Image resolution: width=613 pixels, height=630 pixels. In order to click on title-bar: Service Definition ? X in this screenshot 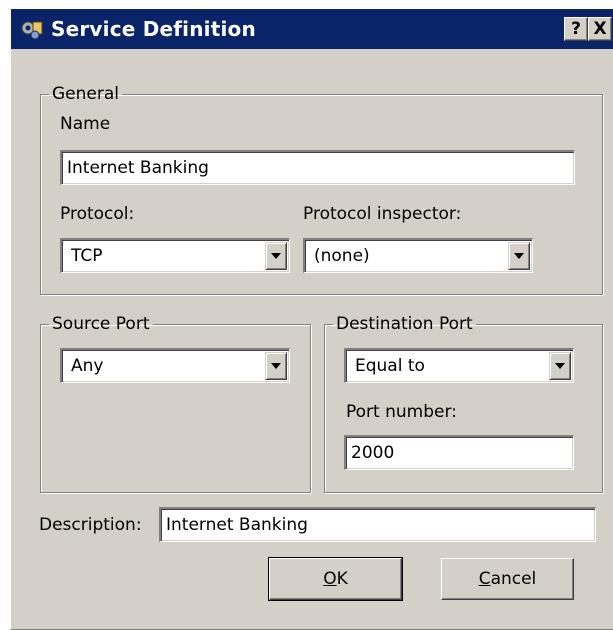, I will do `click(312, 29)`.